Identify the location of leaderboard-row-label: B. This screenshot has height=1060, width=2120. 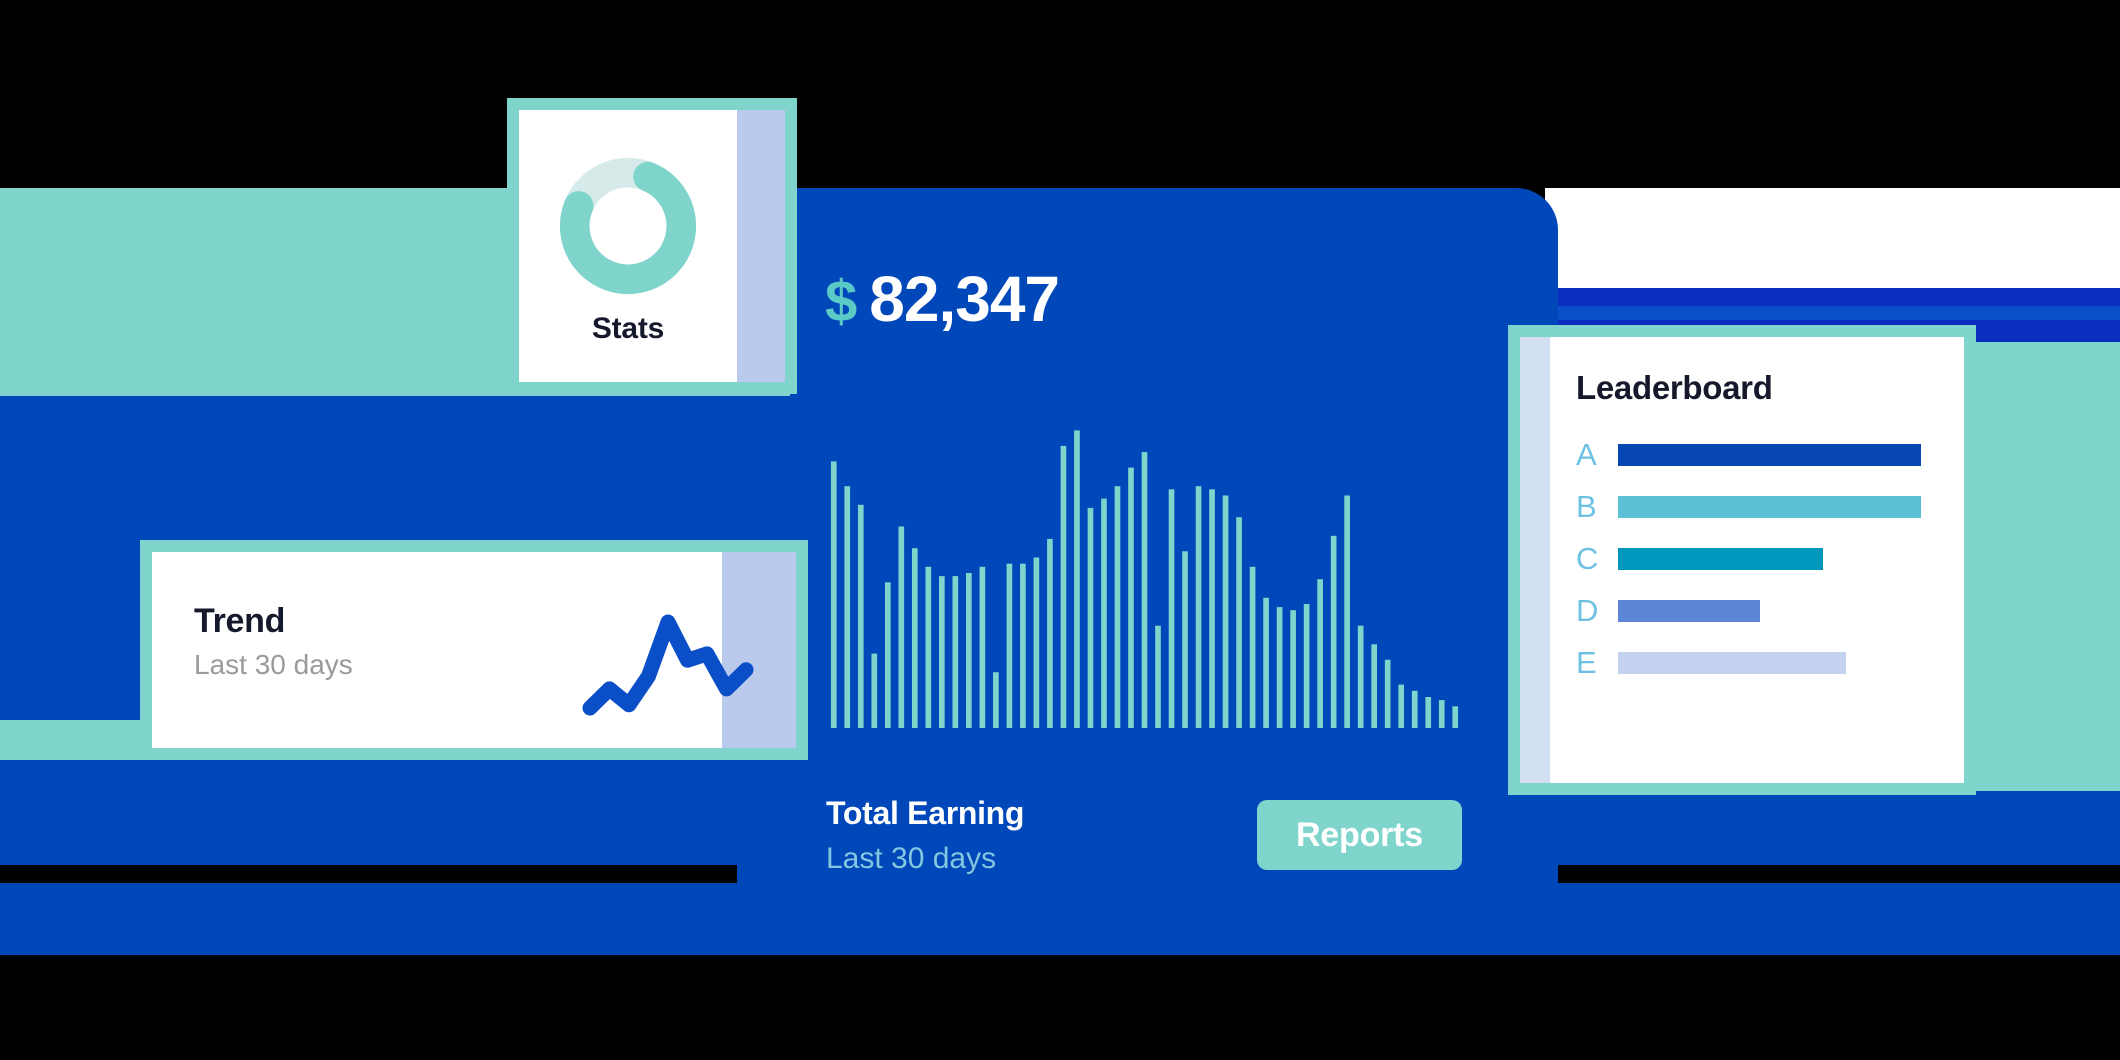
(1586, 506).